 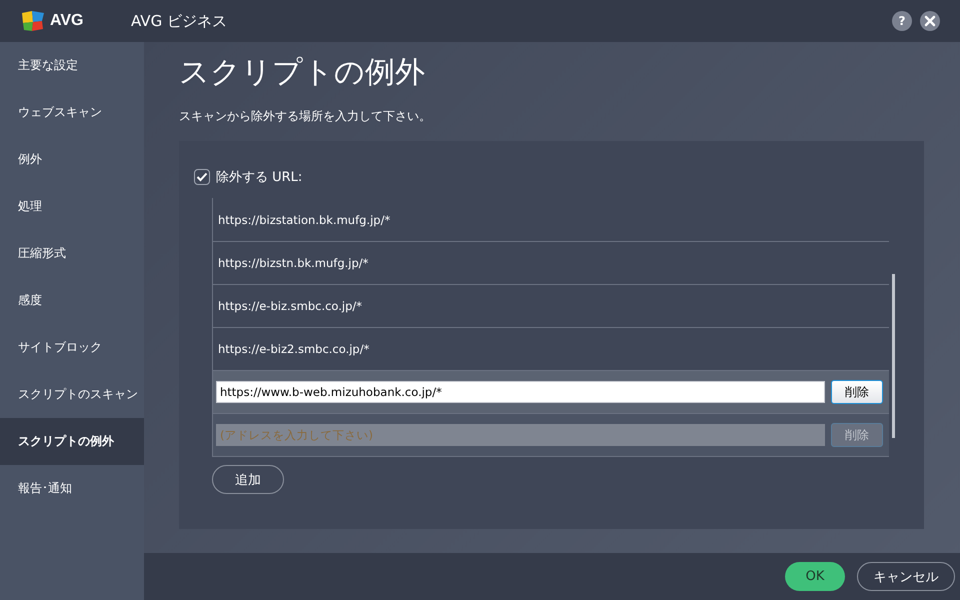 What do you see at coordinates (67, 21) in the screenshot?
I see `brand-name: AVG` at bounding box center [67, 21].